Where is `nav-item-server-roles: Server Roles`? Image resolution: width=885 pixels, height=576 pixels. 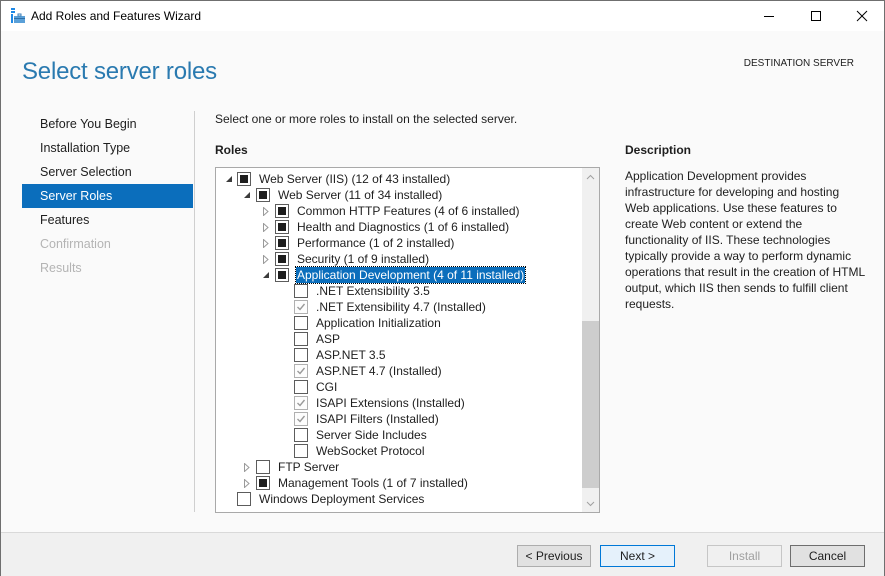 nav-item-server-roles: Server Roles is located at coordinates (107, 196).